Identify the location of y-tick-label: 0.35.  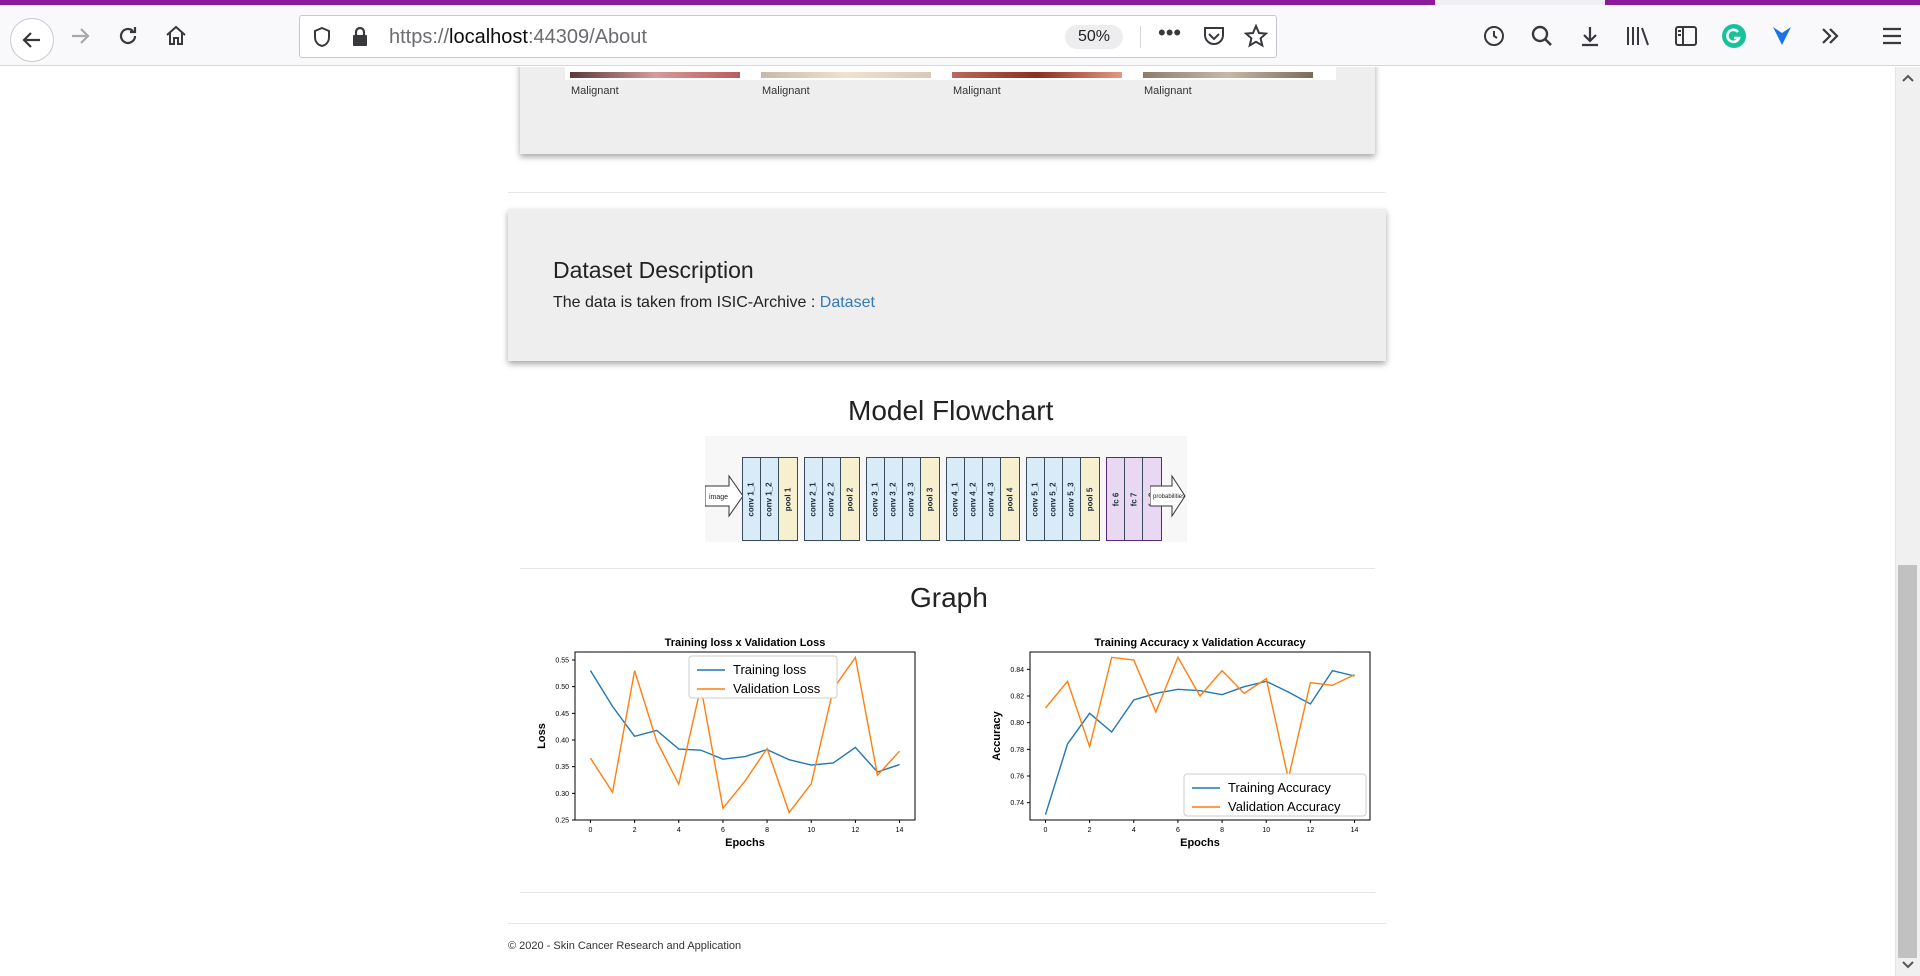
(562, 767).